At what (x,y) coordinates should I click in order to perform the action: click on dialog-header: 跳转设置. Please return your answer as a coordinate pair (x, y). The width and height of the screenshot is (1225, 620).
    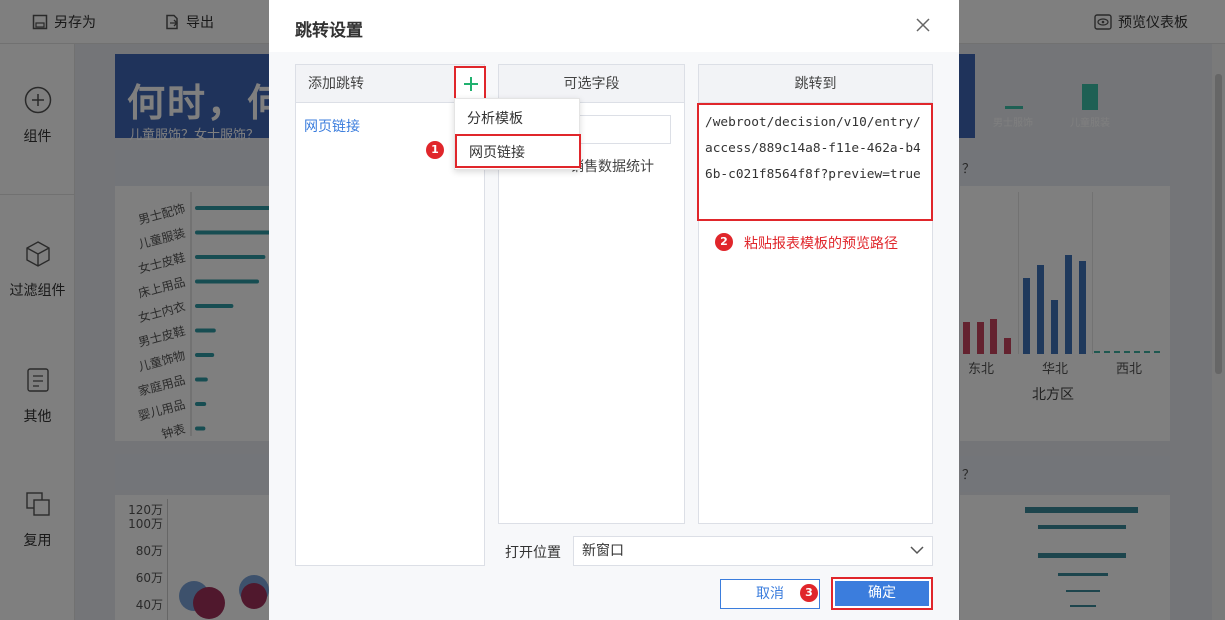
    Looking at the image, I should click on (614, 26).